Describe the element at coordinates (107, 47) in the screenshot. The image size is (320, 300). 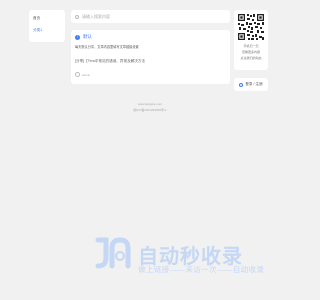
I see `notice-text: 每天默认分享，文章内容里填写文章链接设置` at that location.